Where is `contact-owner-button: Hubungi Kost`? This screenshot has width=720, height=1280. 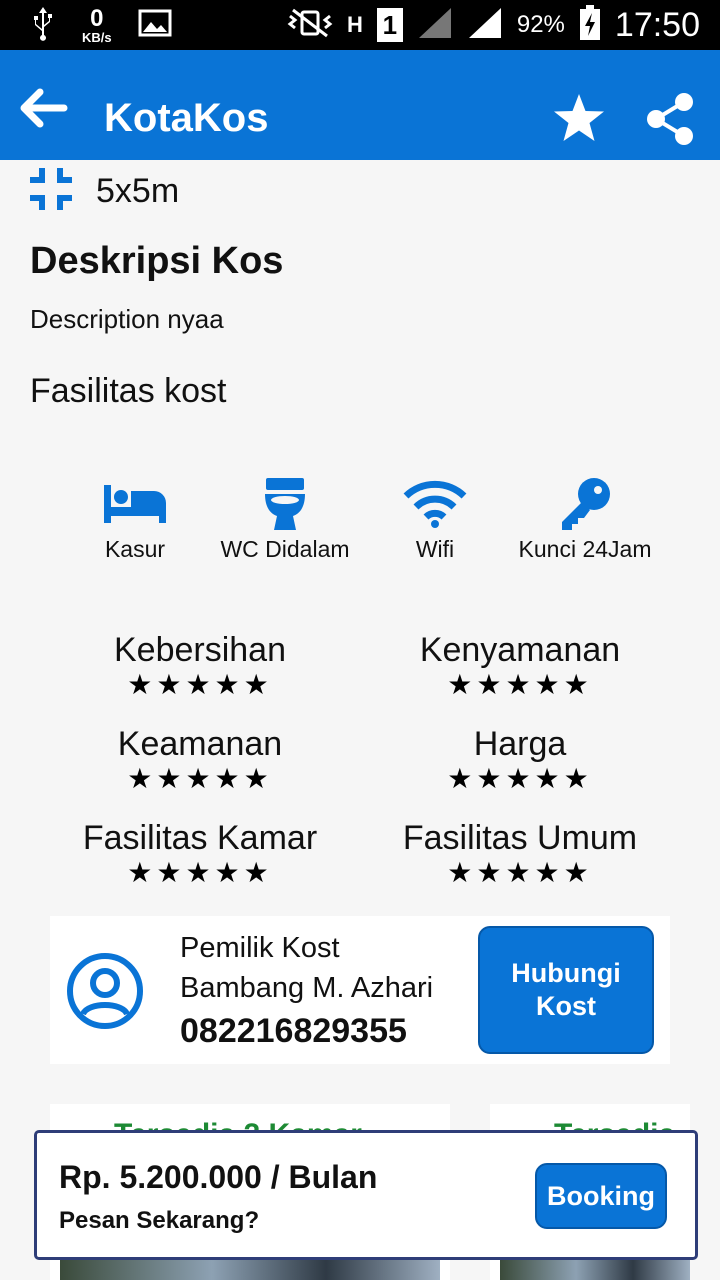 contact-owner-button: Hubungi Kost is located at coordinates (566, 990).